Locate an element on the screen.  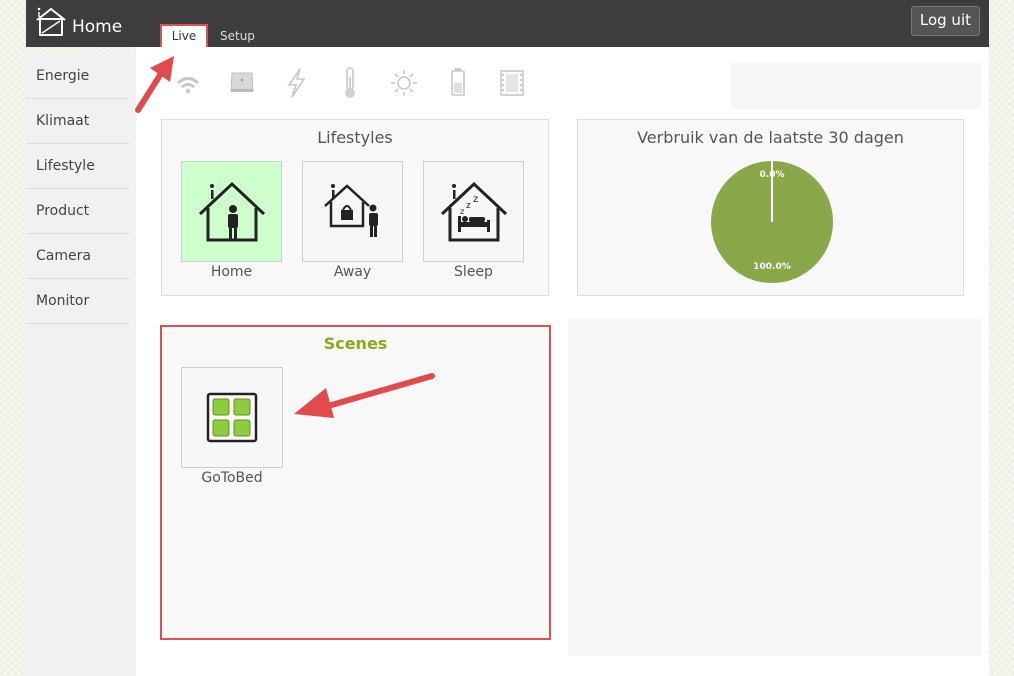
scene-grid-icon is located at coordinates (232, 417).